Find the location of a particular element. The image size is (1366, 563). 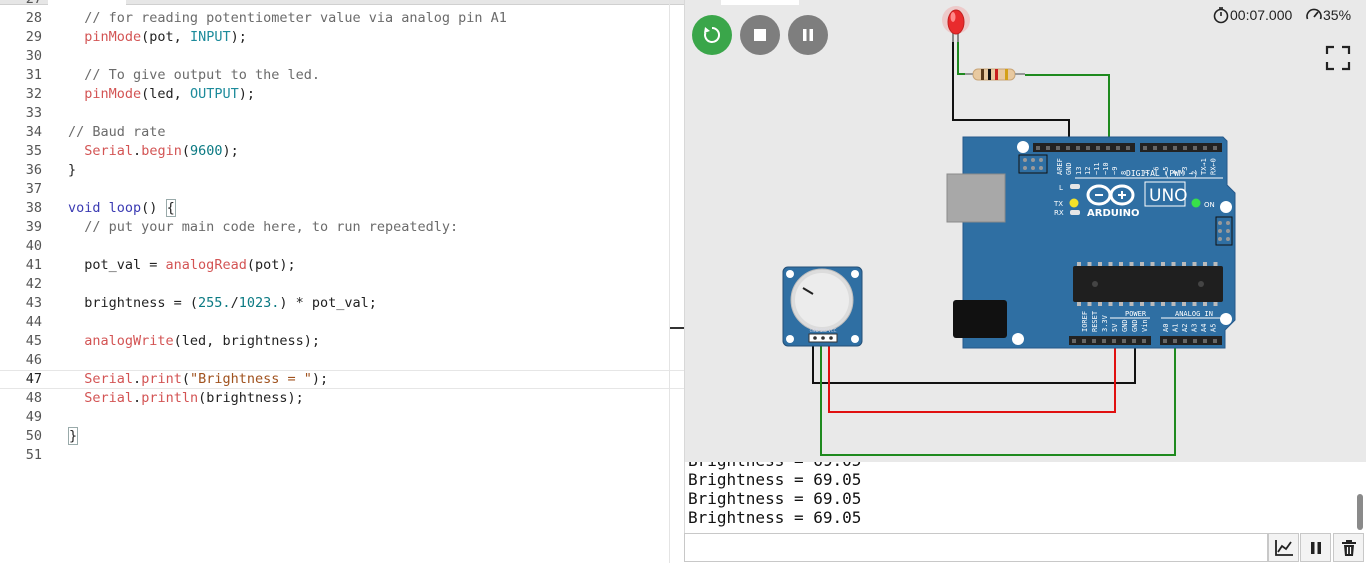

serial-monitor-scrollbar is located at coordinates (1360, 512).